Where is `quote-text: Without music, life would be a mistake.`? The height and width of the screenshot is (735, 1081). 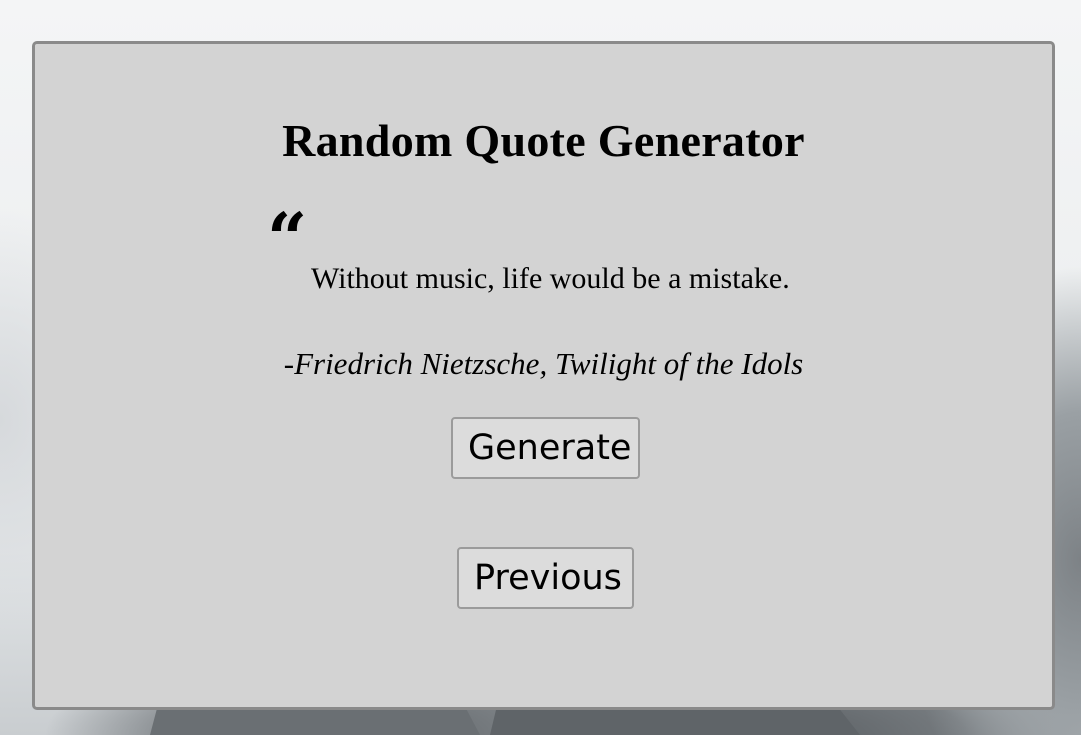 quote-text: Without music, life would be a mistake. is located at coordinates (550, 278).